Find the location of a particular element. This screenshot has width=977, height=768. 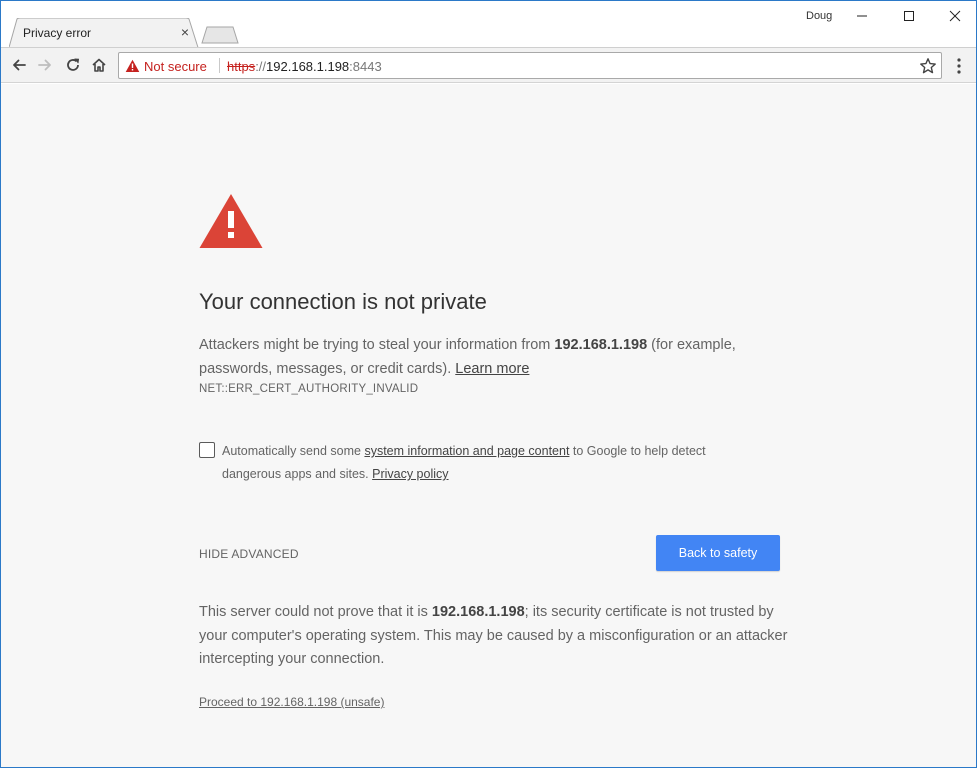

url-scheme: https is located at coordinates (241, 66).